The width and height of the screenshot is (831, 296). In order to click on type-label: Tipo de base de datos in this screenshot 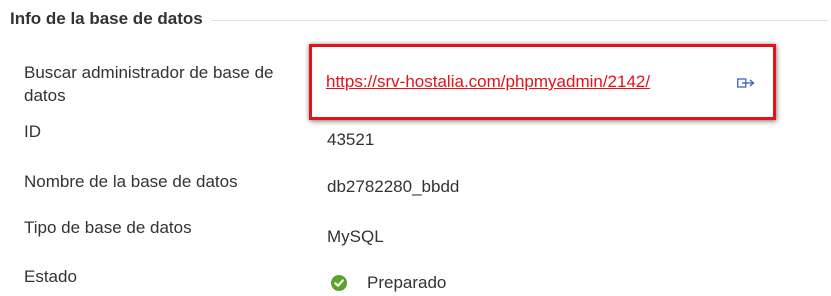, I will do `click(108, 227)`.